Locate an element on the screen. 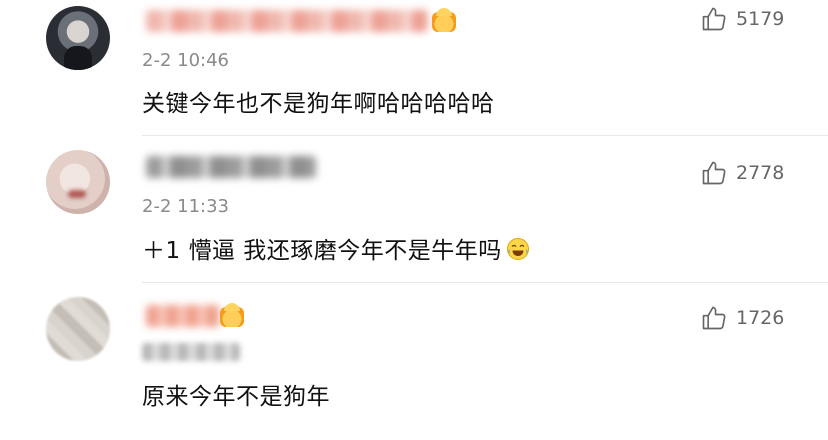  comment-text: ＋1 懵逼 我还琢磨今年不是牛年吗 is located at coordinates (336, 248).